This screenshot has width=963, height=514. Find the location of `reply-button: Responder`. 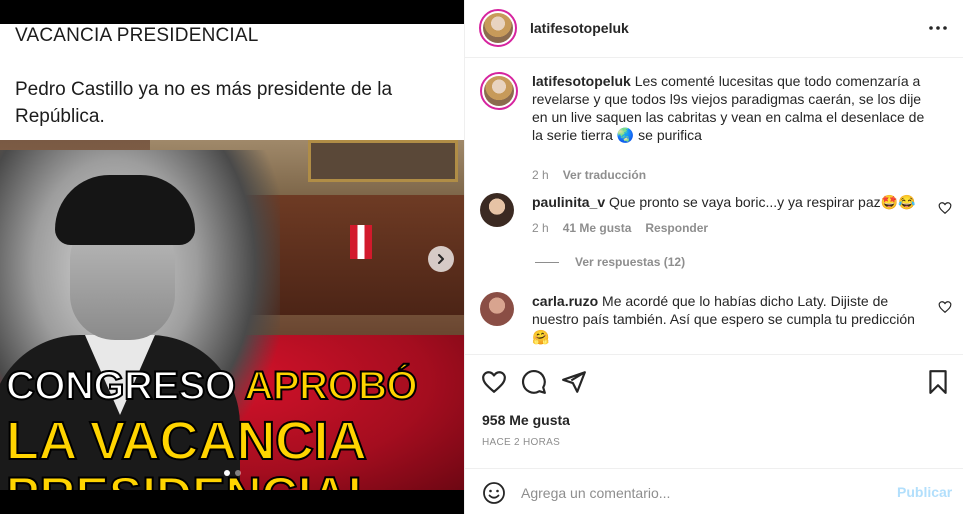

reply-button: Responder is located at coordinates (676, 228).